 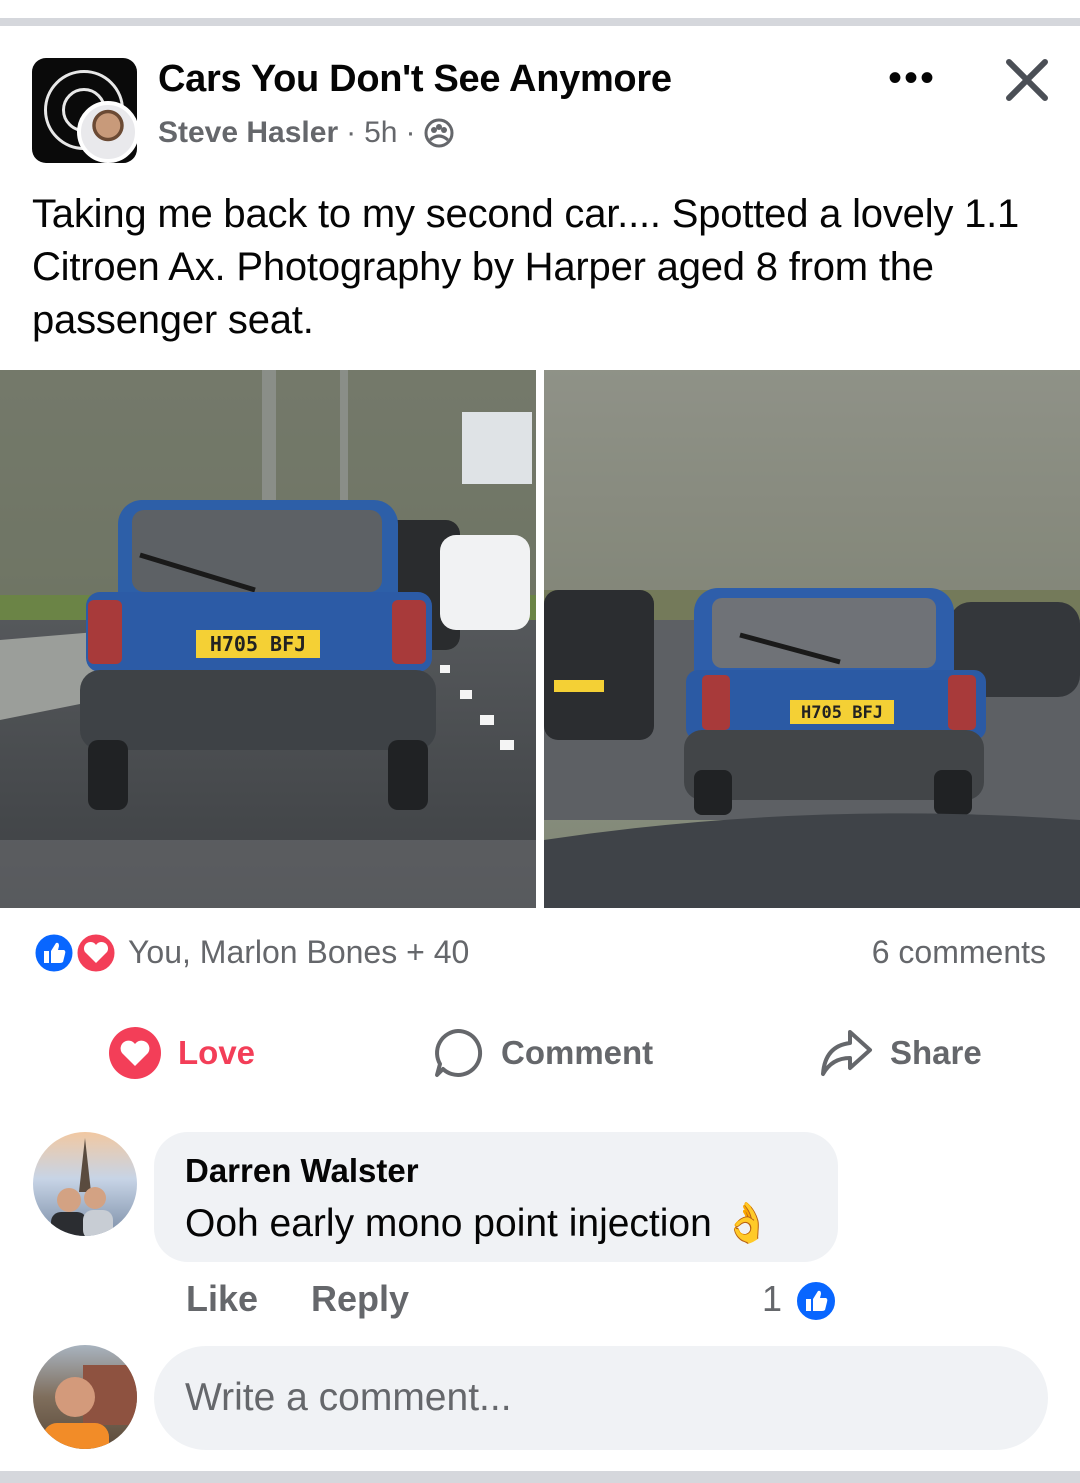 What do you see at coordinates (912, 78) in the screenshot?
I see `more-options-button: •••` at bounding box center [912, 78].